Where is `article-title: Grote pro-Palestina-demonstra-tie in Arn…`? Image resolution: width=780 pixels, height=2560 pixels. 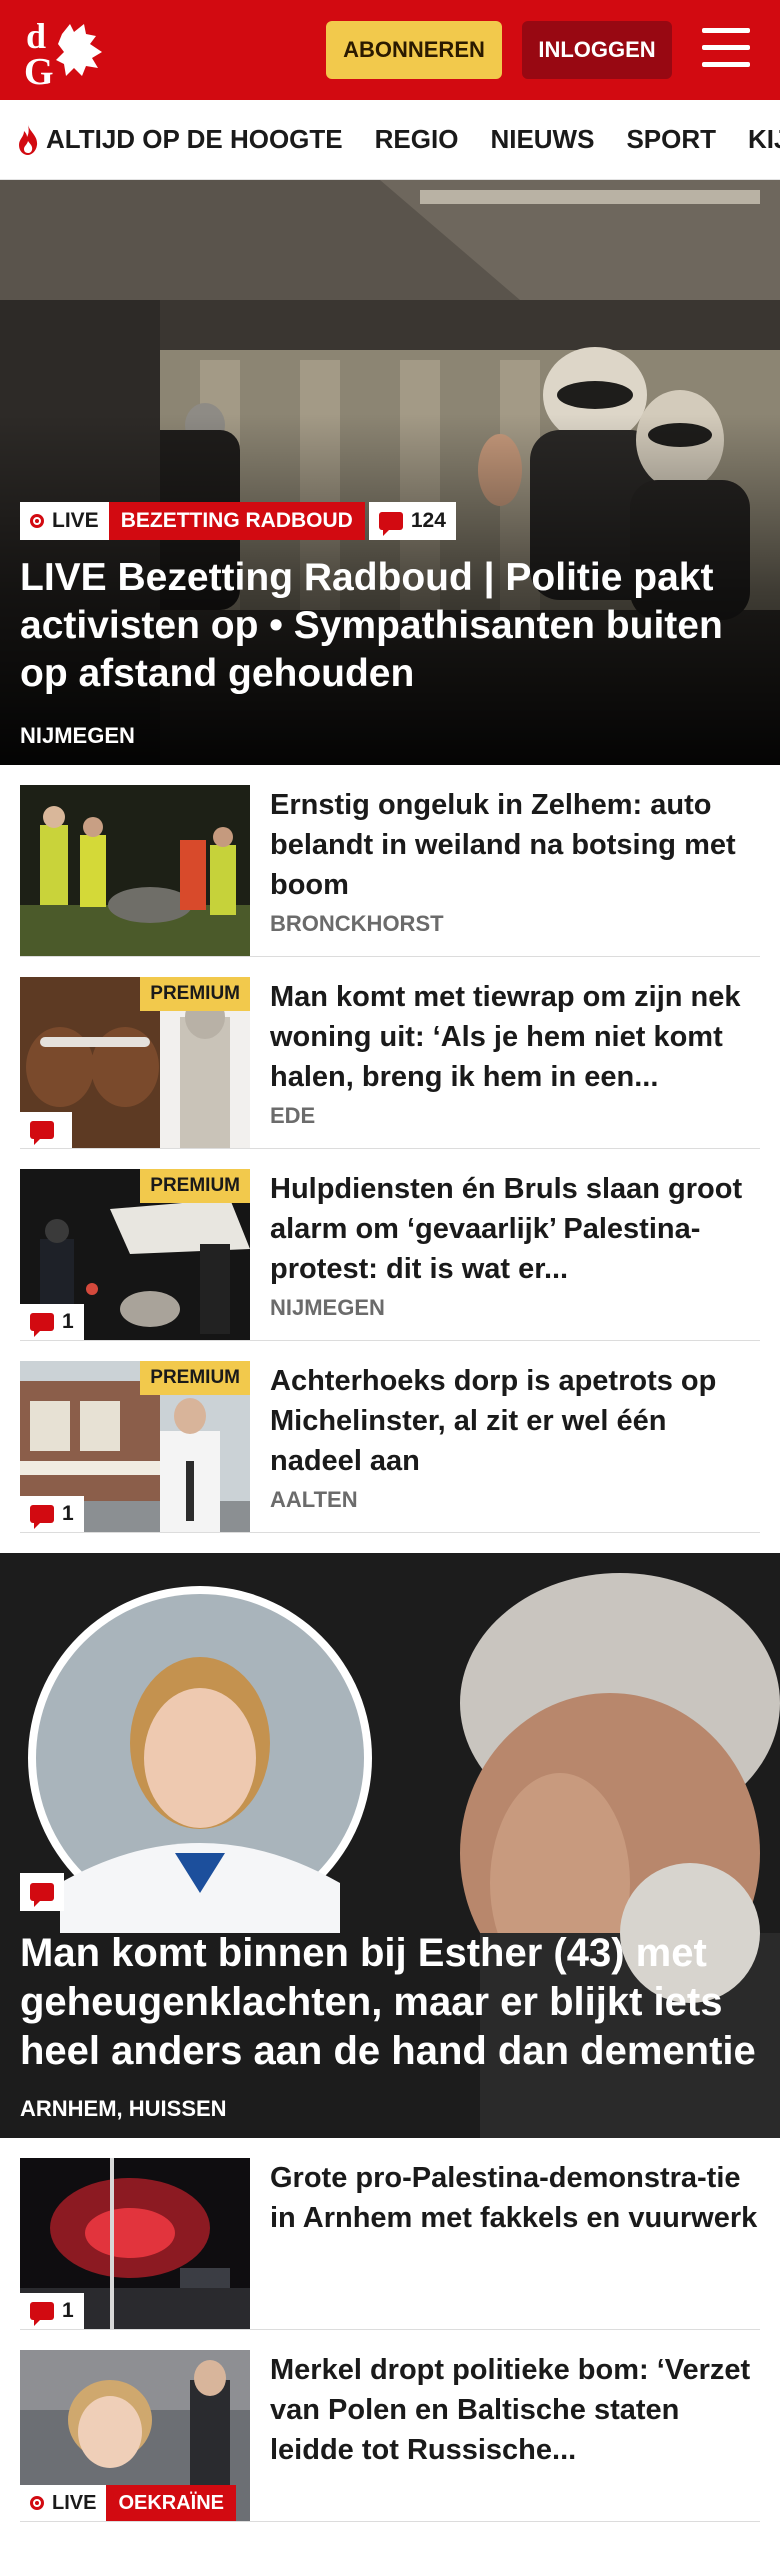 article-title: Grote pro-Palestina-demonstra-tie in Arn… is located at coordinates (515, 2198).